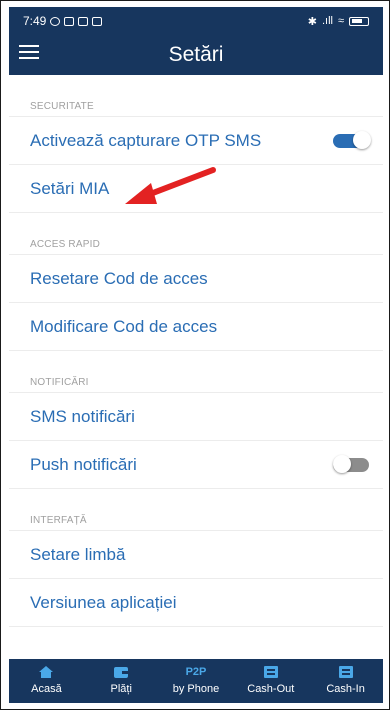 This screenshot has width=390, height=710. What do you see at coordinates (70, 188) in the screenshot?
I see `row-label: Setări MIA` at bounding box center [70, 188].